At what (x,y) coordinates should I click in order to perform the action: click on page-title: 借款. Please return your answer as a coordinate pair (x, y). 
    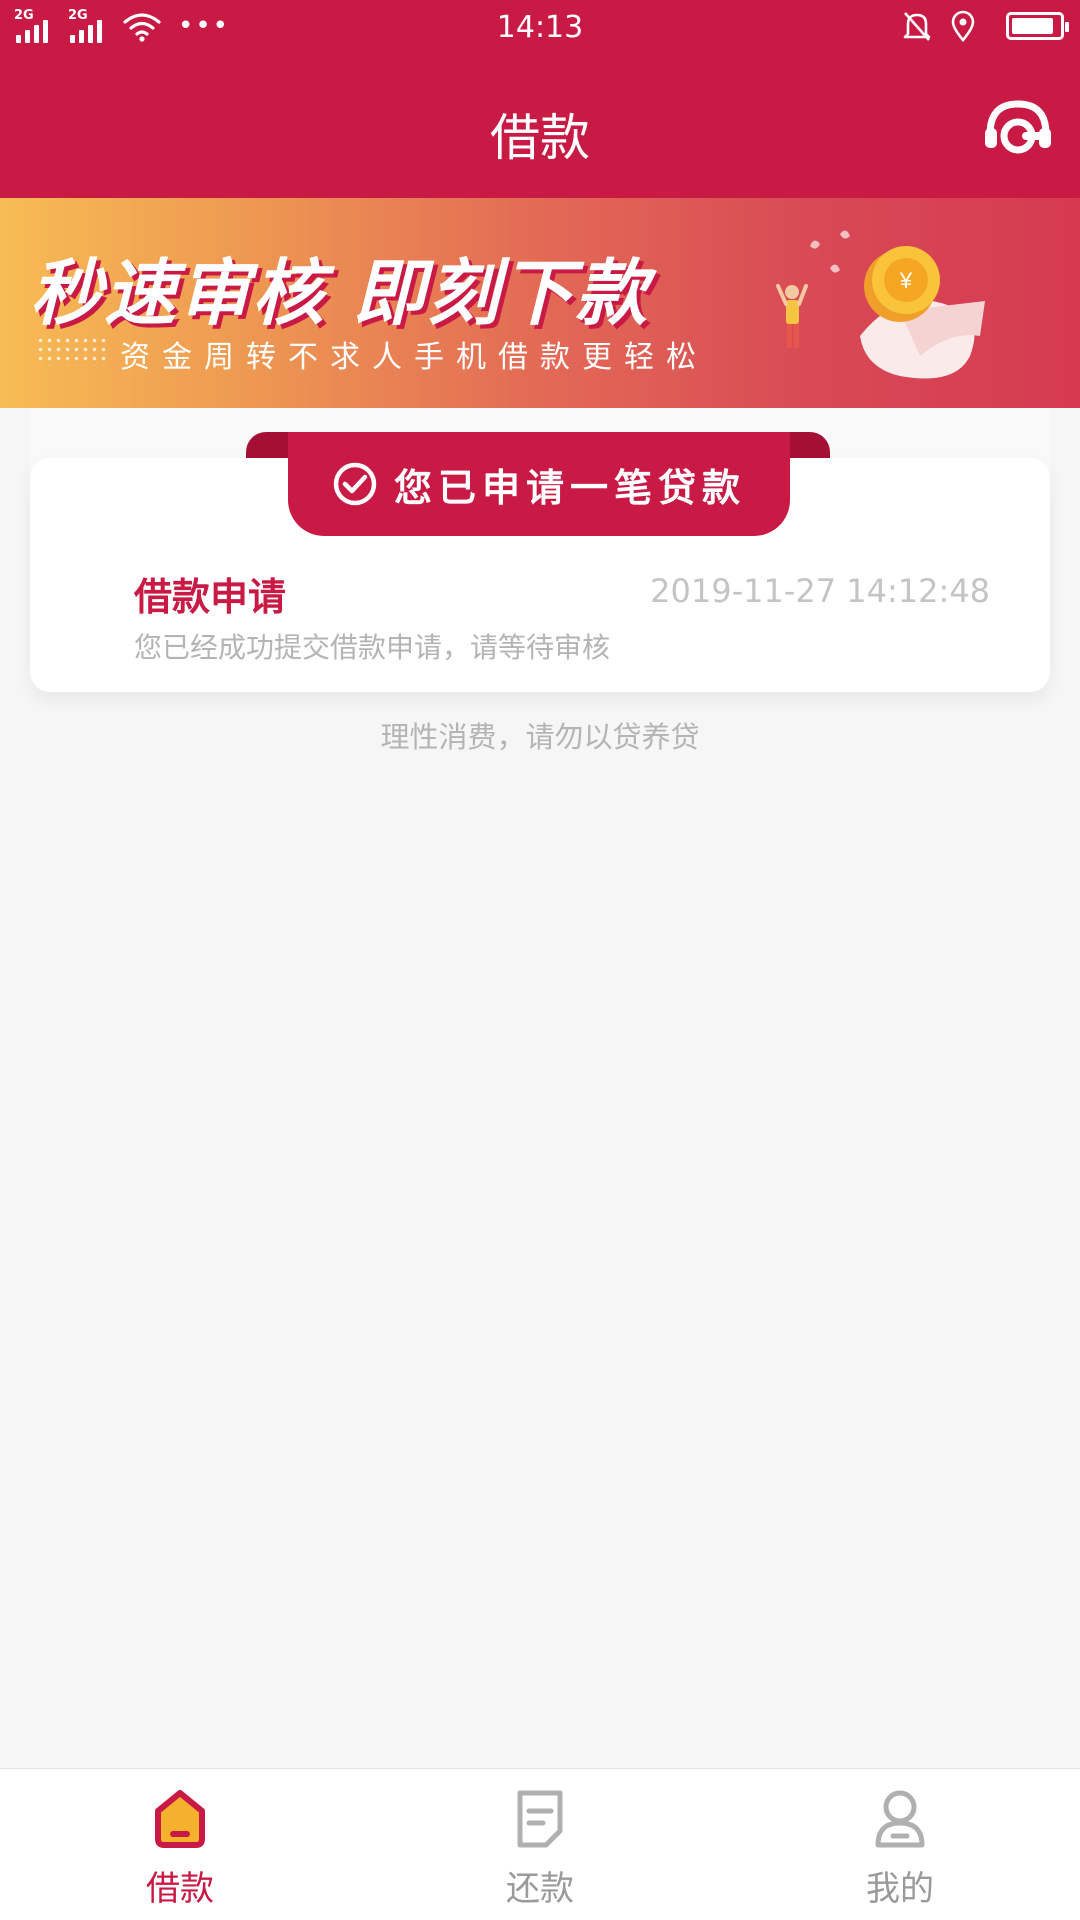
    Looking at the image, I should click on (540, 138).